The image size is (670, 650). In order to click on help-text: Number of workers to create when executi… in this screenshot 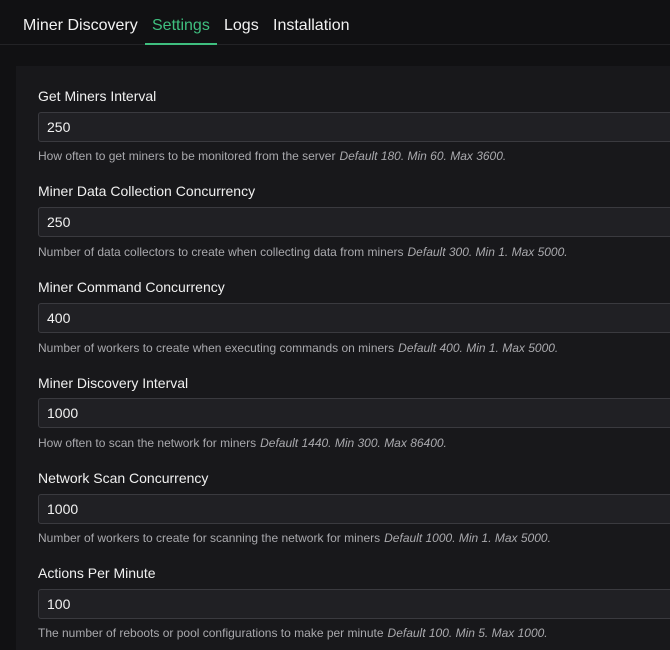, I will do `click(216, 348)`.